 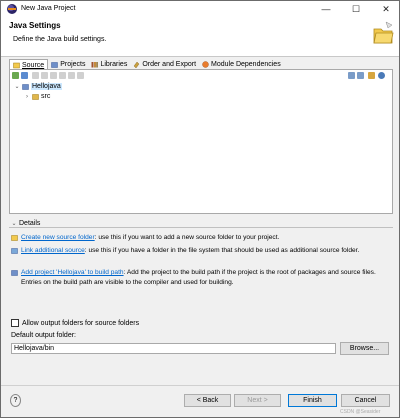 What do you see at coordinates (53, 75) in the screenshot?
I see `output-folder-icon` at bounding box center [53, 75].